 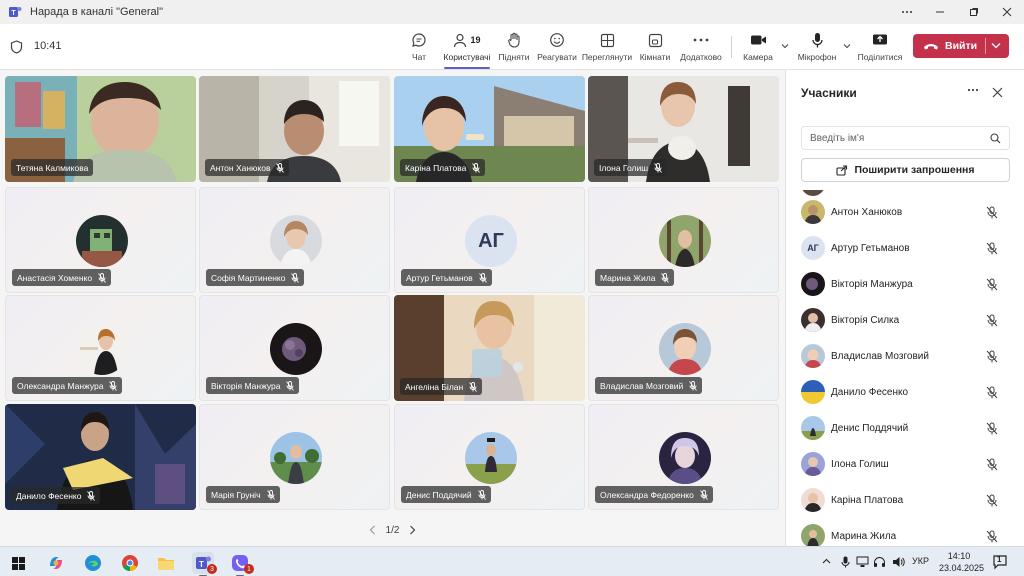 What do you see at coordinates (100, 240) in the screenshot?
I see `participant-tile: Анастасія Хоменко` at bounding box center [100, 240].